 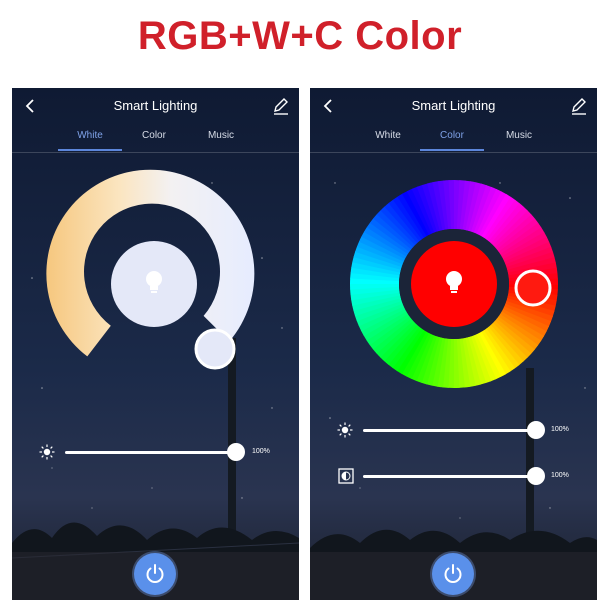 What do you see at coordinates (300, 36) in the screenshot?
I see `page-headline: RGB+W+C Color` at bounding box center [300, 36].